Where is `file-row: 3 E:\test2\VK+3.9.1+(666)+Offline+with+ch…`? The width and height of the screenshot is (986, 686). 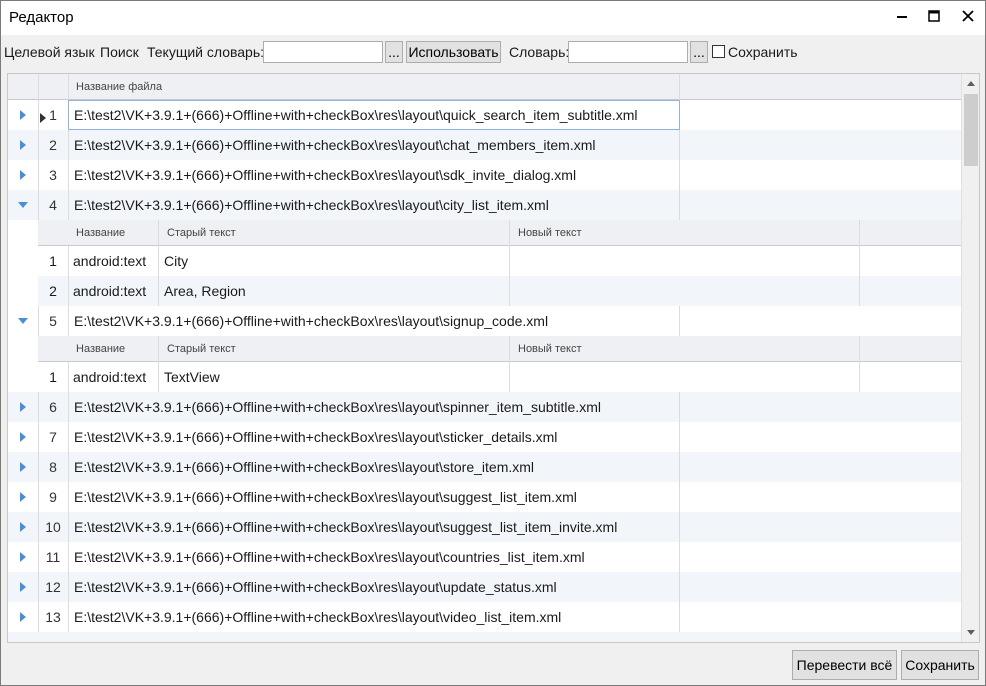 file-row: 3 E:\test2\VK+3.9.1+(666)+Offline+with+ch… is located at coordinates (484, 175).